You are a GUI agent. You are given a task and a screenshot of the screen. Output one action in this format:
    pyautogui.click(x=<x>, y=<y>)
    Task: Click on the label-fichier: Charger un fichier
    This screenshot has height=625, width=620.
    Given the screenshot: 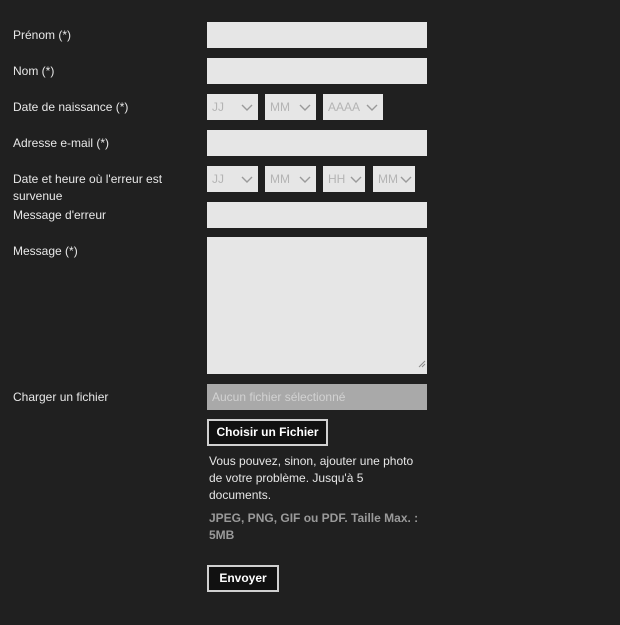 What is the action you would take?
    pyautogui.click(x=61, y=397)
    